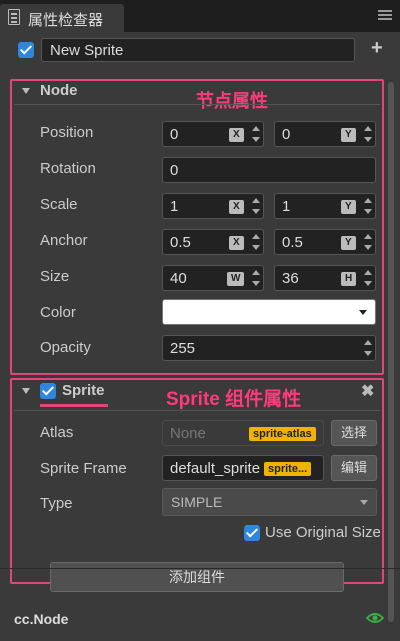 This screenshot has width=400, height=641. Describe the element at coordinates (349, 279) in the screenshot. I see `axis-h-badge: H` at that location.